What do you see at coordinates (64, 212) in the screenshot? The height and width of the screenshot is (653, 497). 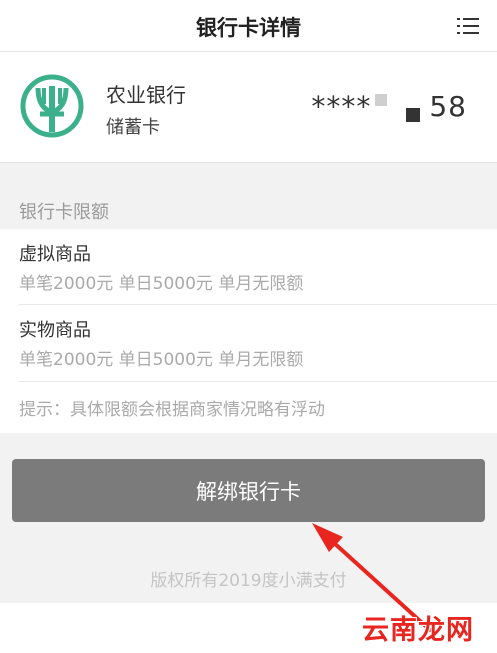 I see `limits-section-title: 银行卡限额` at bounding box center [64, 212].